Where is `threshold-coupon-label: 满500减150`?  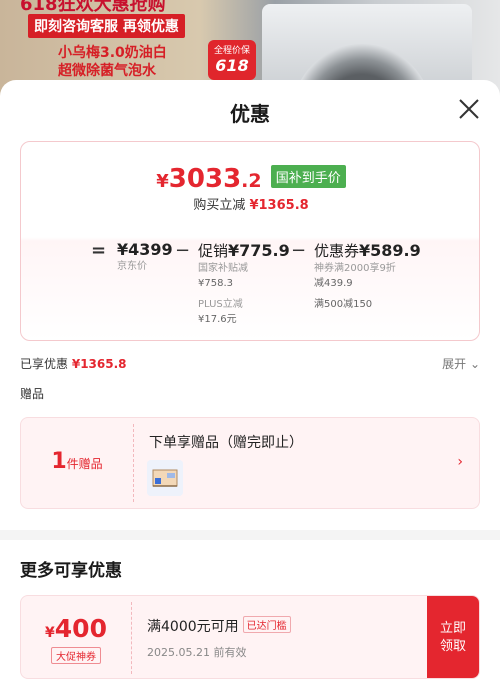 threshold-coupon-label: 满500减150 is located at coordinates (343, 304).